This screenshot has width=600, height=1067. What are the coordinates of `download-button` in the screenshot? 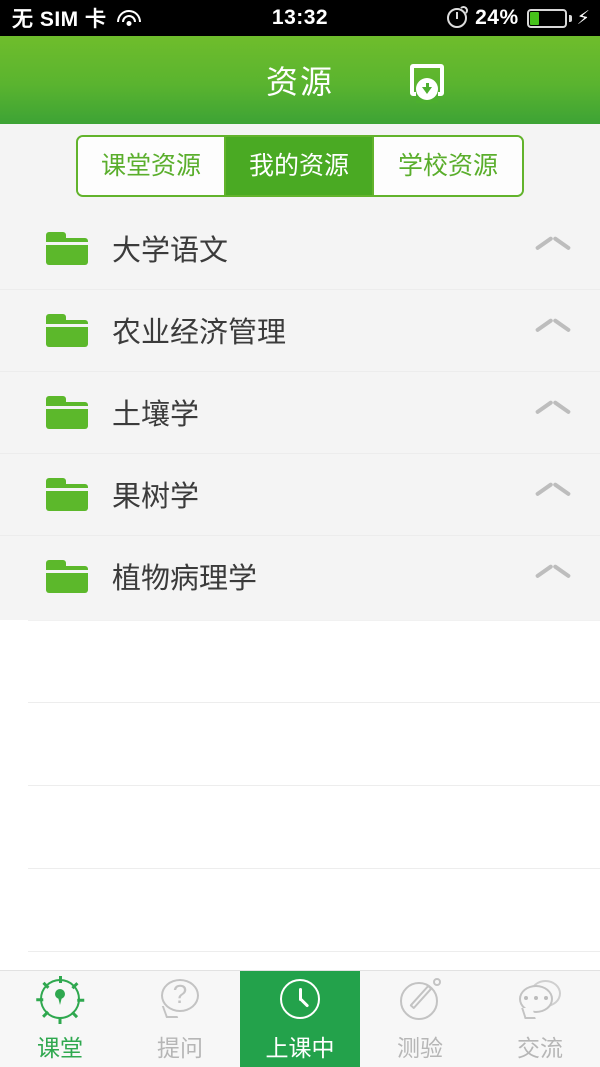 It's located at (427, 80).